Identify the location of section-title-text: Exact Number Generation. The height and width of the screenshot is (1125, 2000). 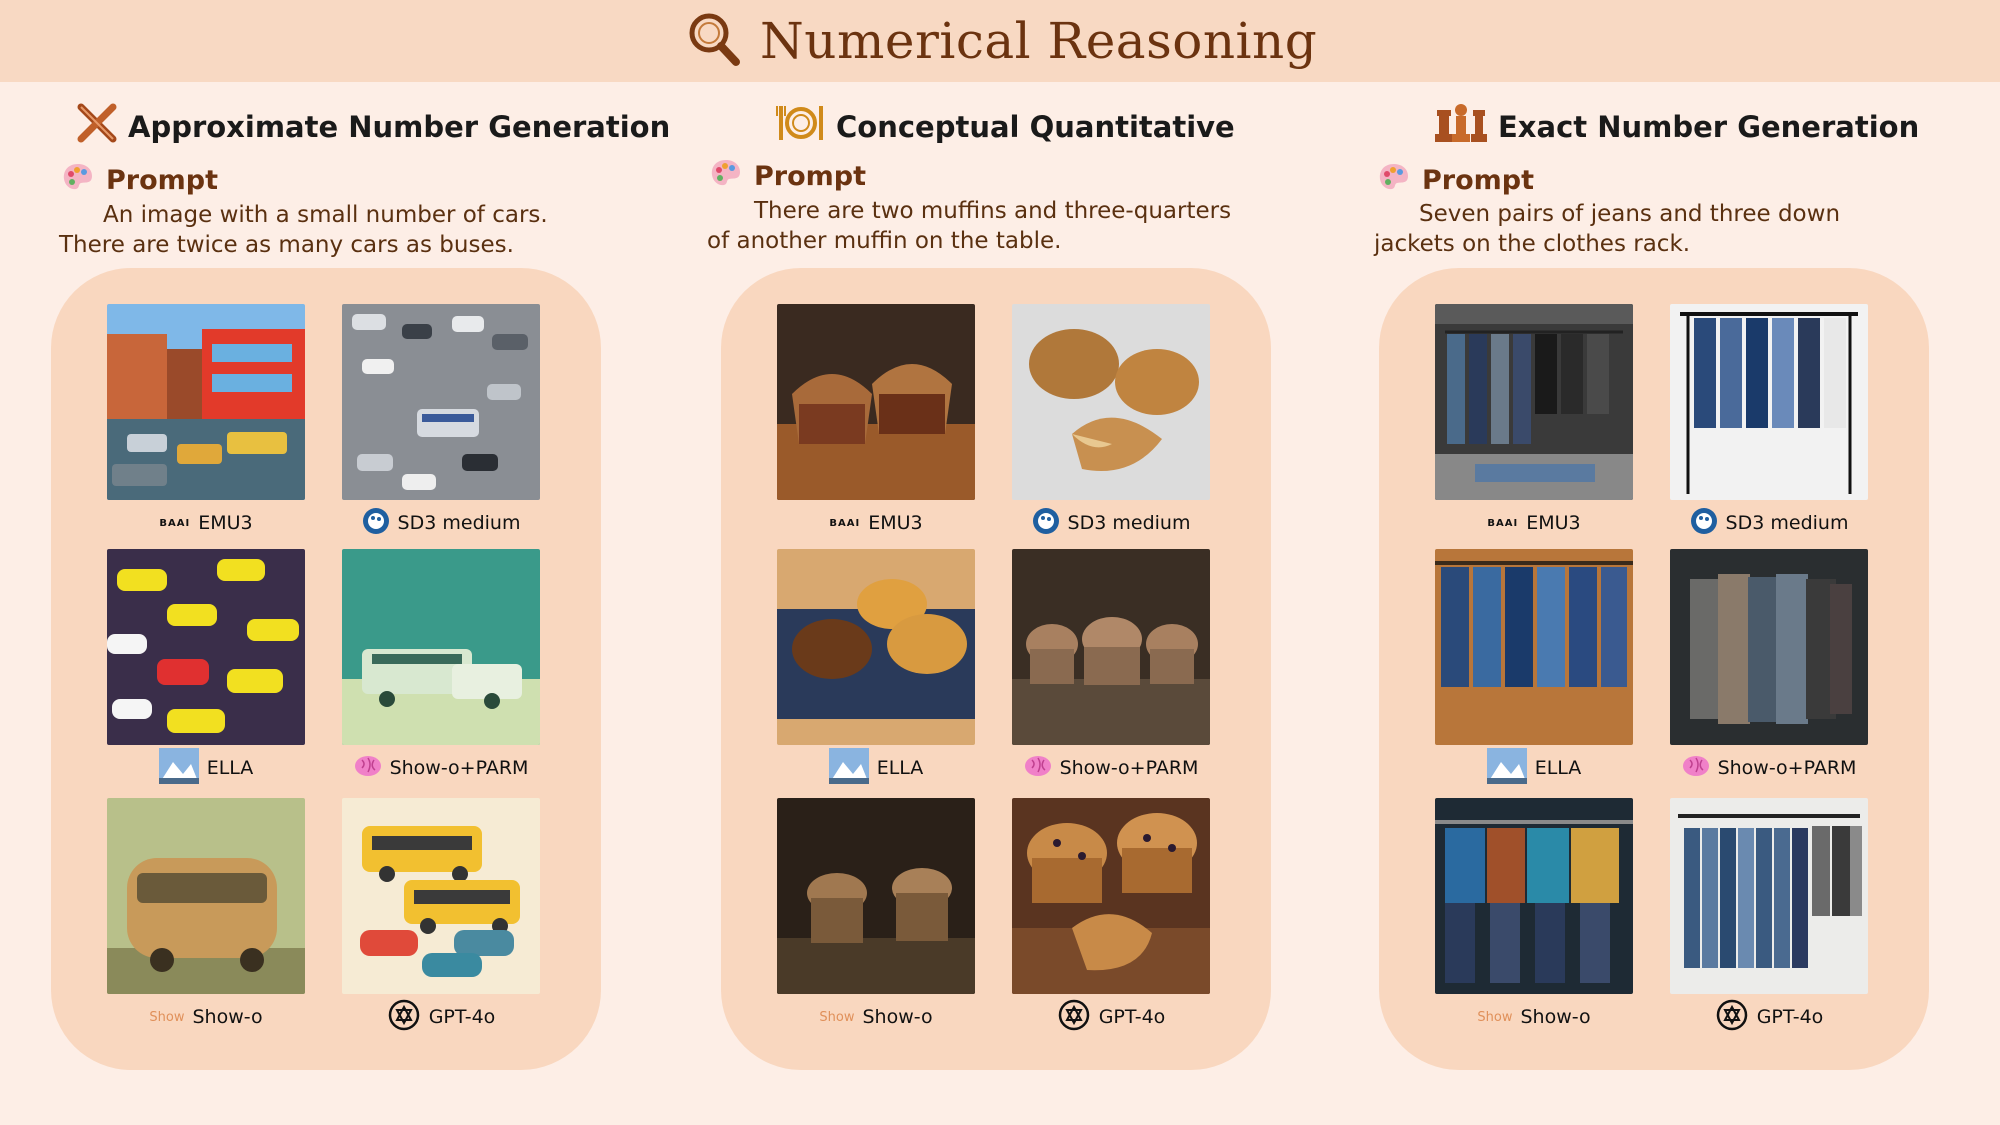
(1709, 126).